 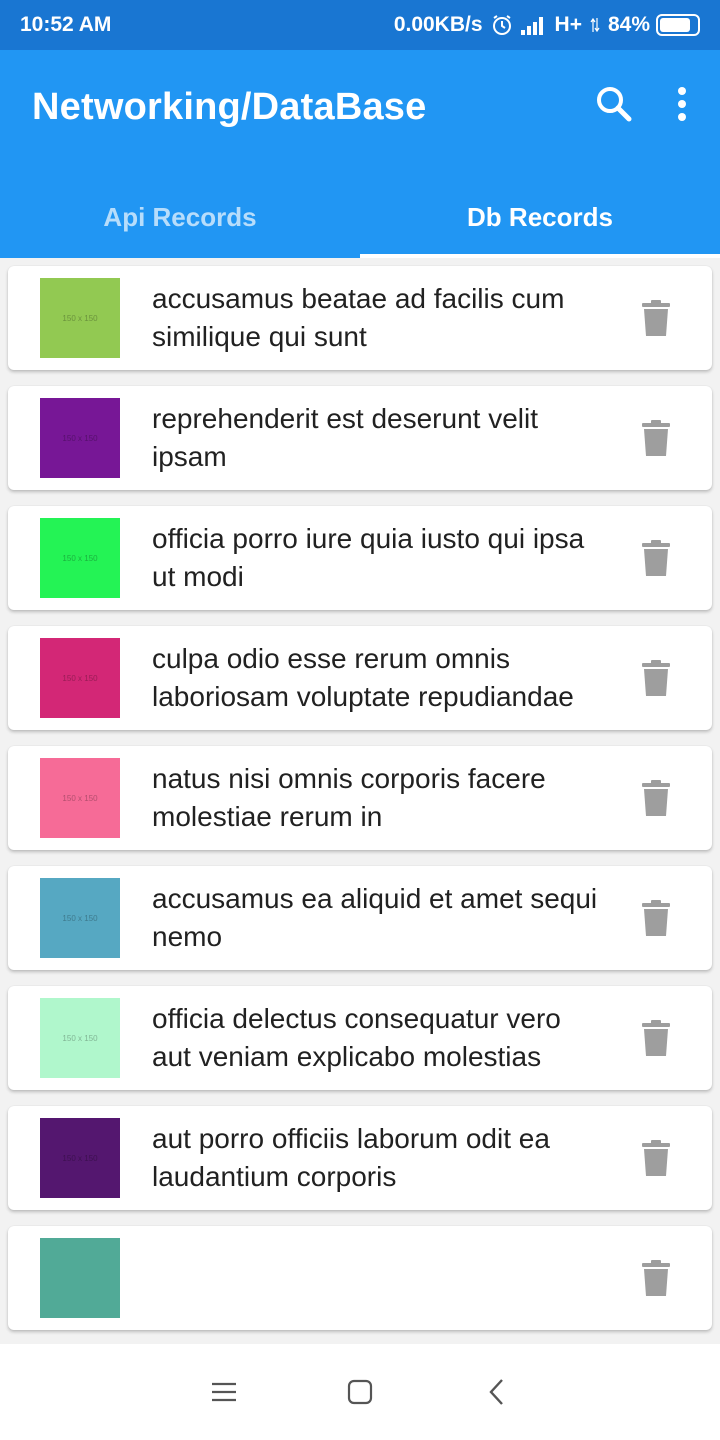 What do you see at coordinates (502, 25) in the screenshot?
I see `alarm-icon` at bounding box center [502, 25].